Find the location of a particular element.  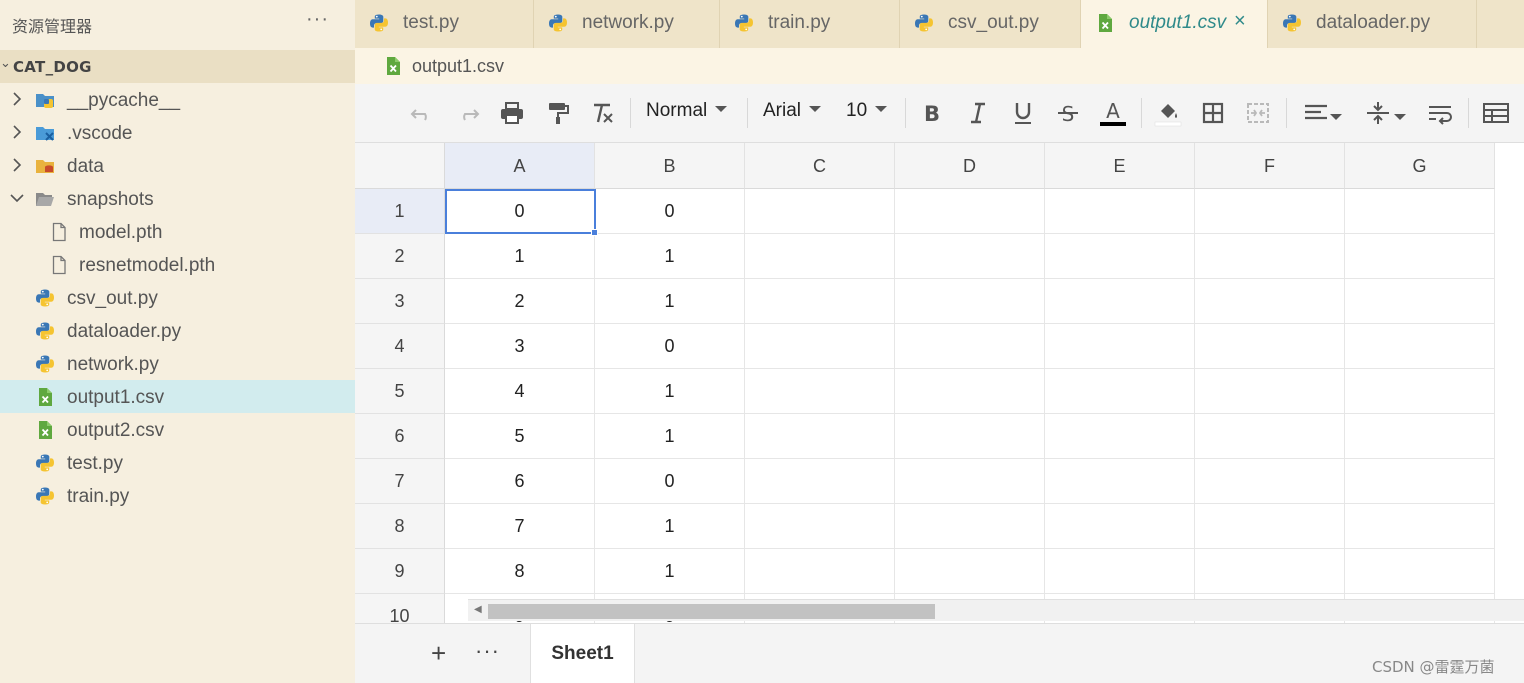

scrollbar-thumb is located at coordinates (711, 611).